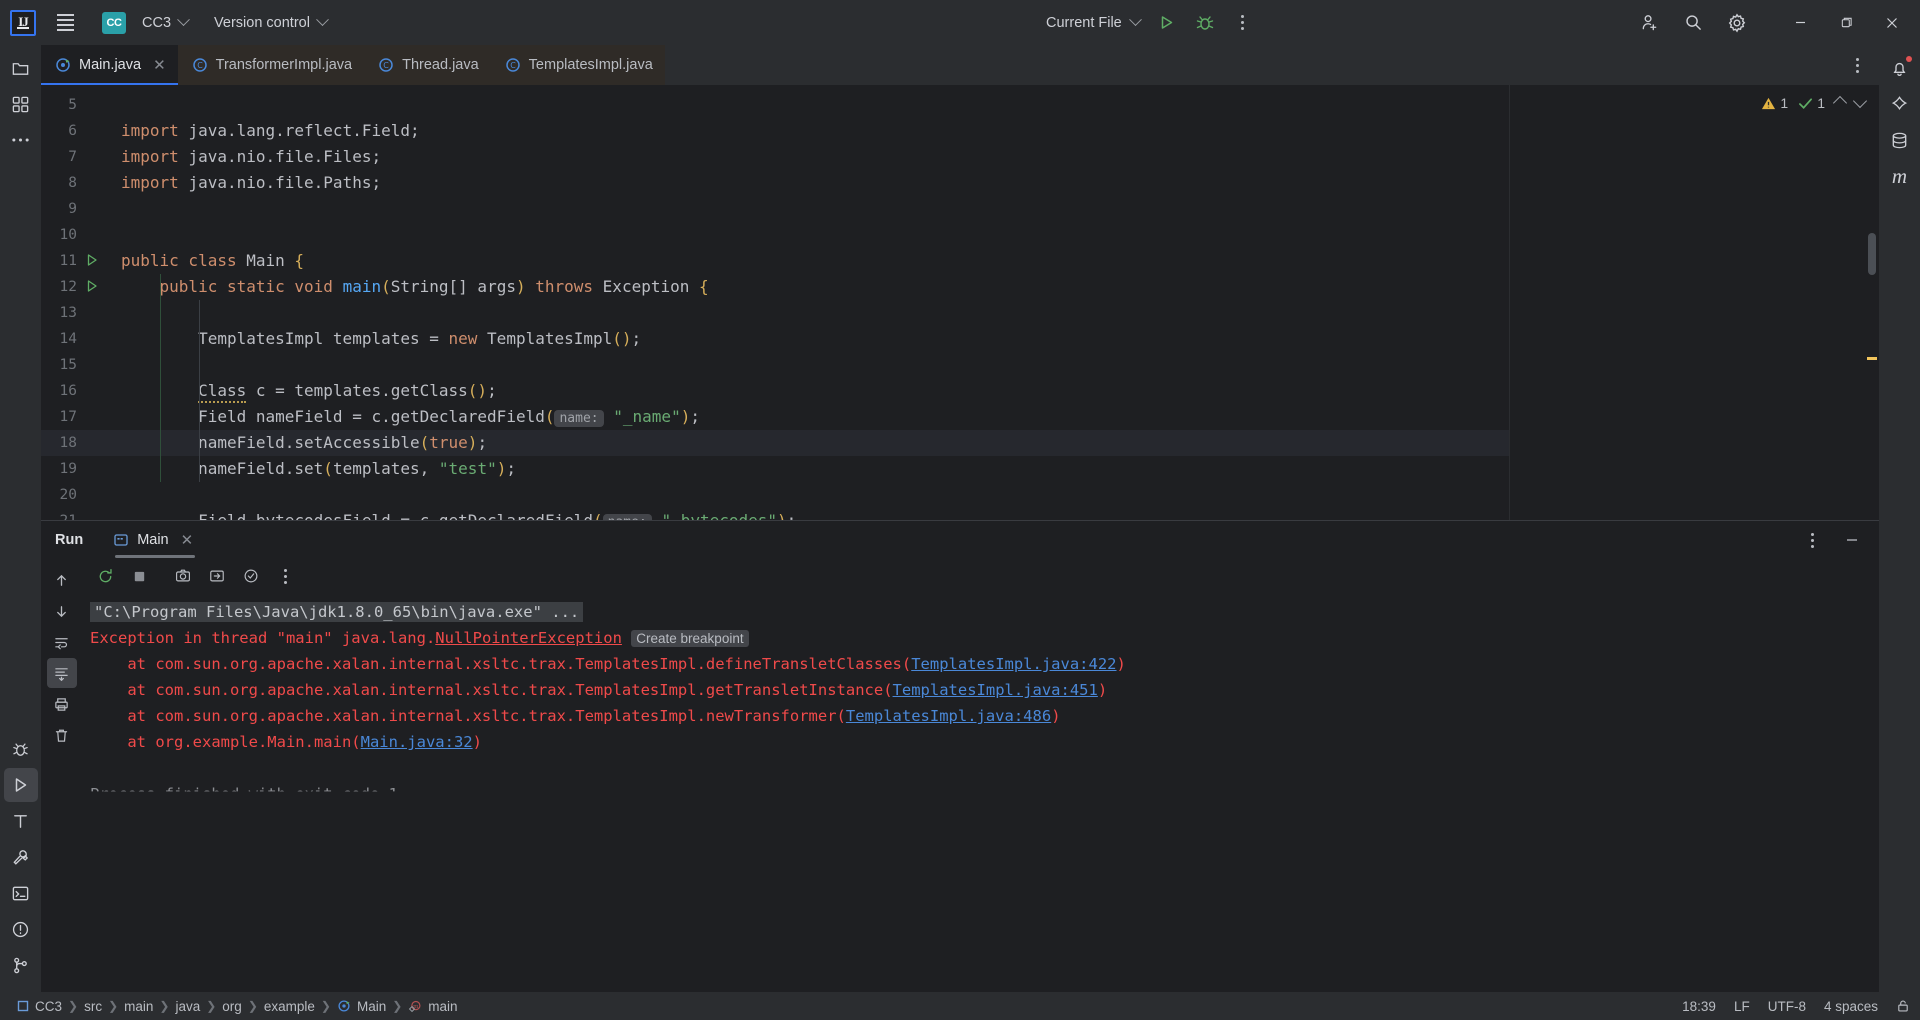 Image resolution: width=1920 pixels, height=1020 pixels. Describe the element at coordinates (153, 540) in the screenshot. I see `run-tab-label: Main` at that location.